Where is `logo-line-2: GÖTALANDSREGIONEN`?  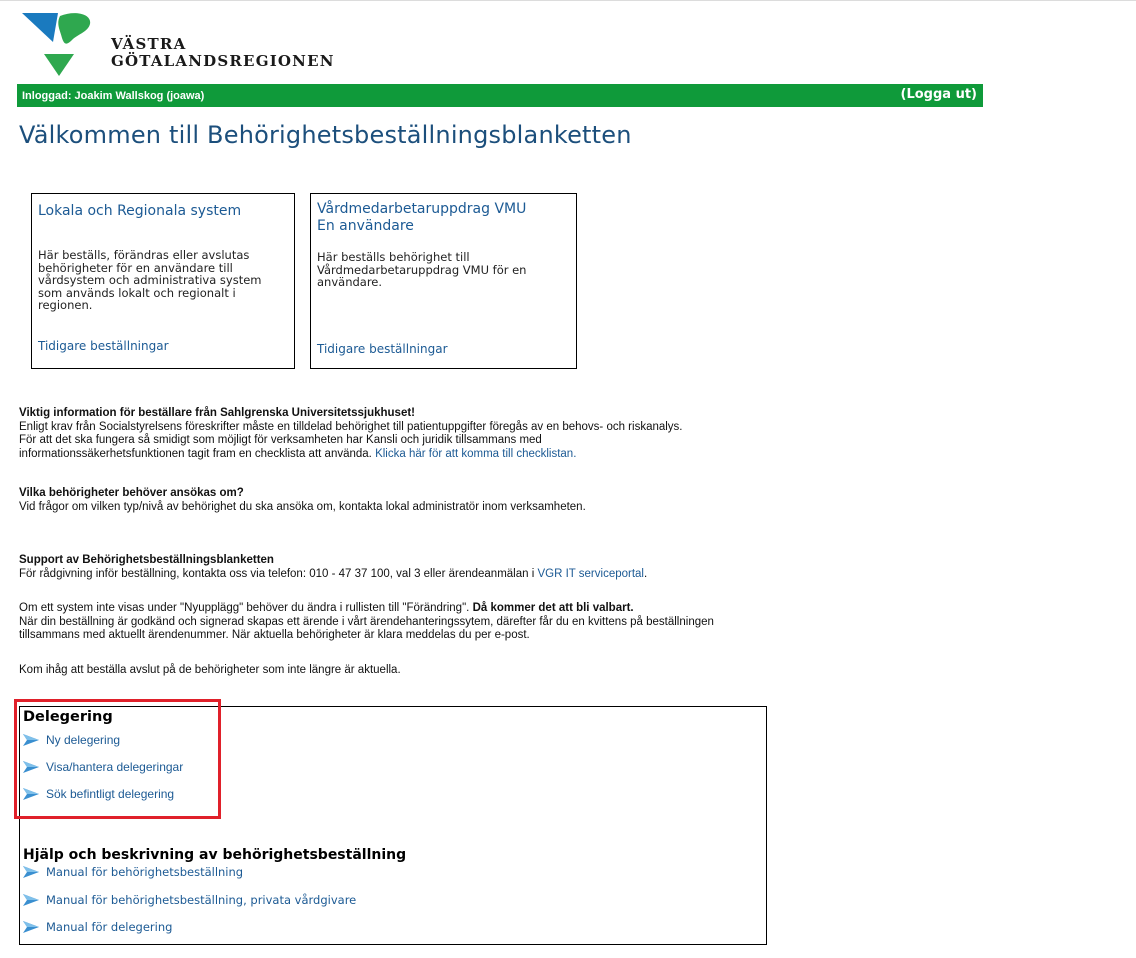 logo-line-2: GÖTALANDSREGIONEN is located at coordinates (223, 61).